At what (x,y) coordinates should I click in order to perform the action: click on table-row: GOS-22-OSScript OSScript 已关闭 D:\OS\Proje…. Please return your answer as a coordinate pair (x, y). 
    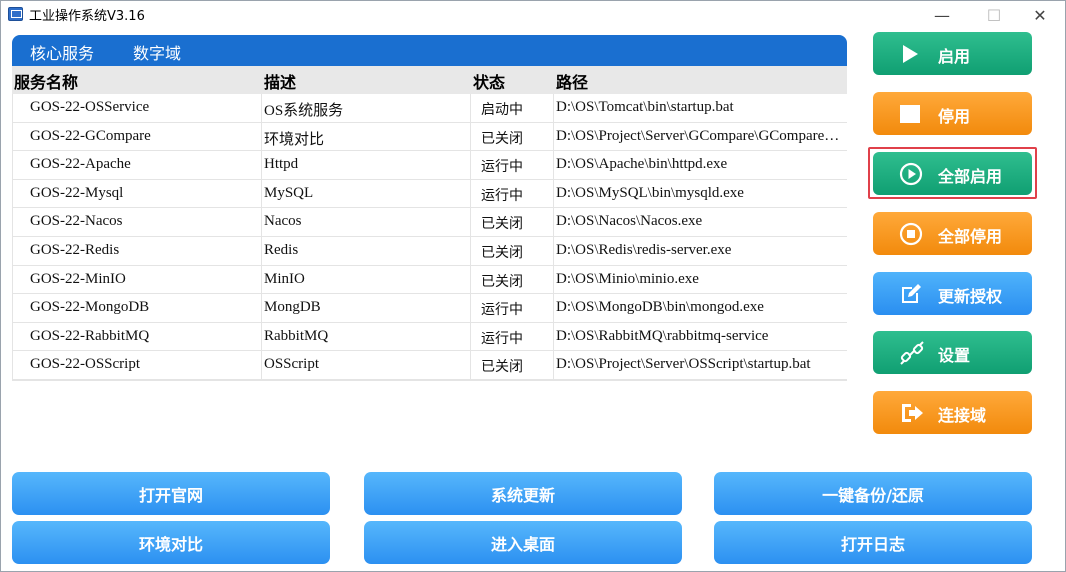
    Looking at the image, I should click on (429, 365).